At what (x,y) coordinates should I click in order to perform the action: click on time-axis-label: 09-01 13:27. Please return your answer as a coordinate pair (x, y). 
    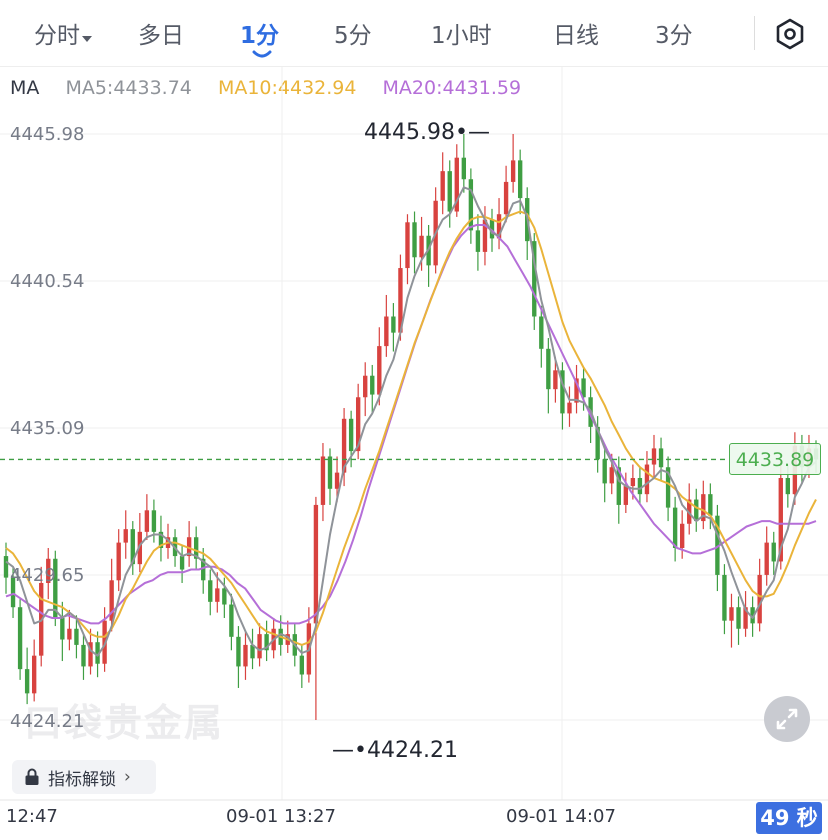
    Looking at the image, I should click on (281, 816).